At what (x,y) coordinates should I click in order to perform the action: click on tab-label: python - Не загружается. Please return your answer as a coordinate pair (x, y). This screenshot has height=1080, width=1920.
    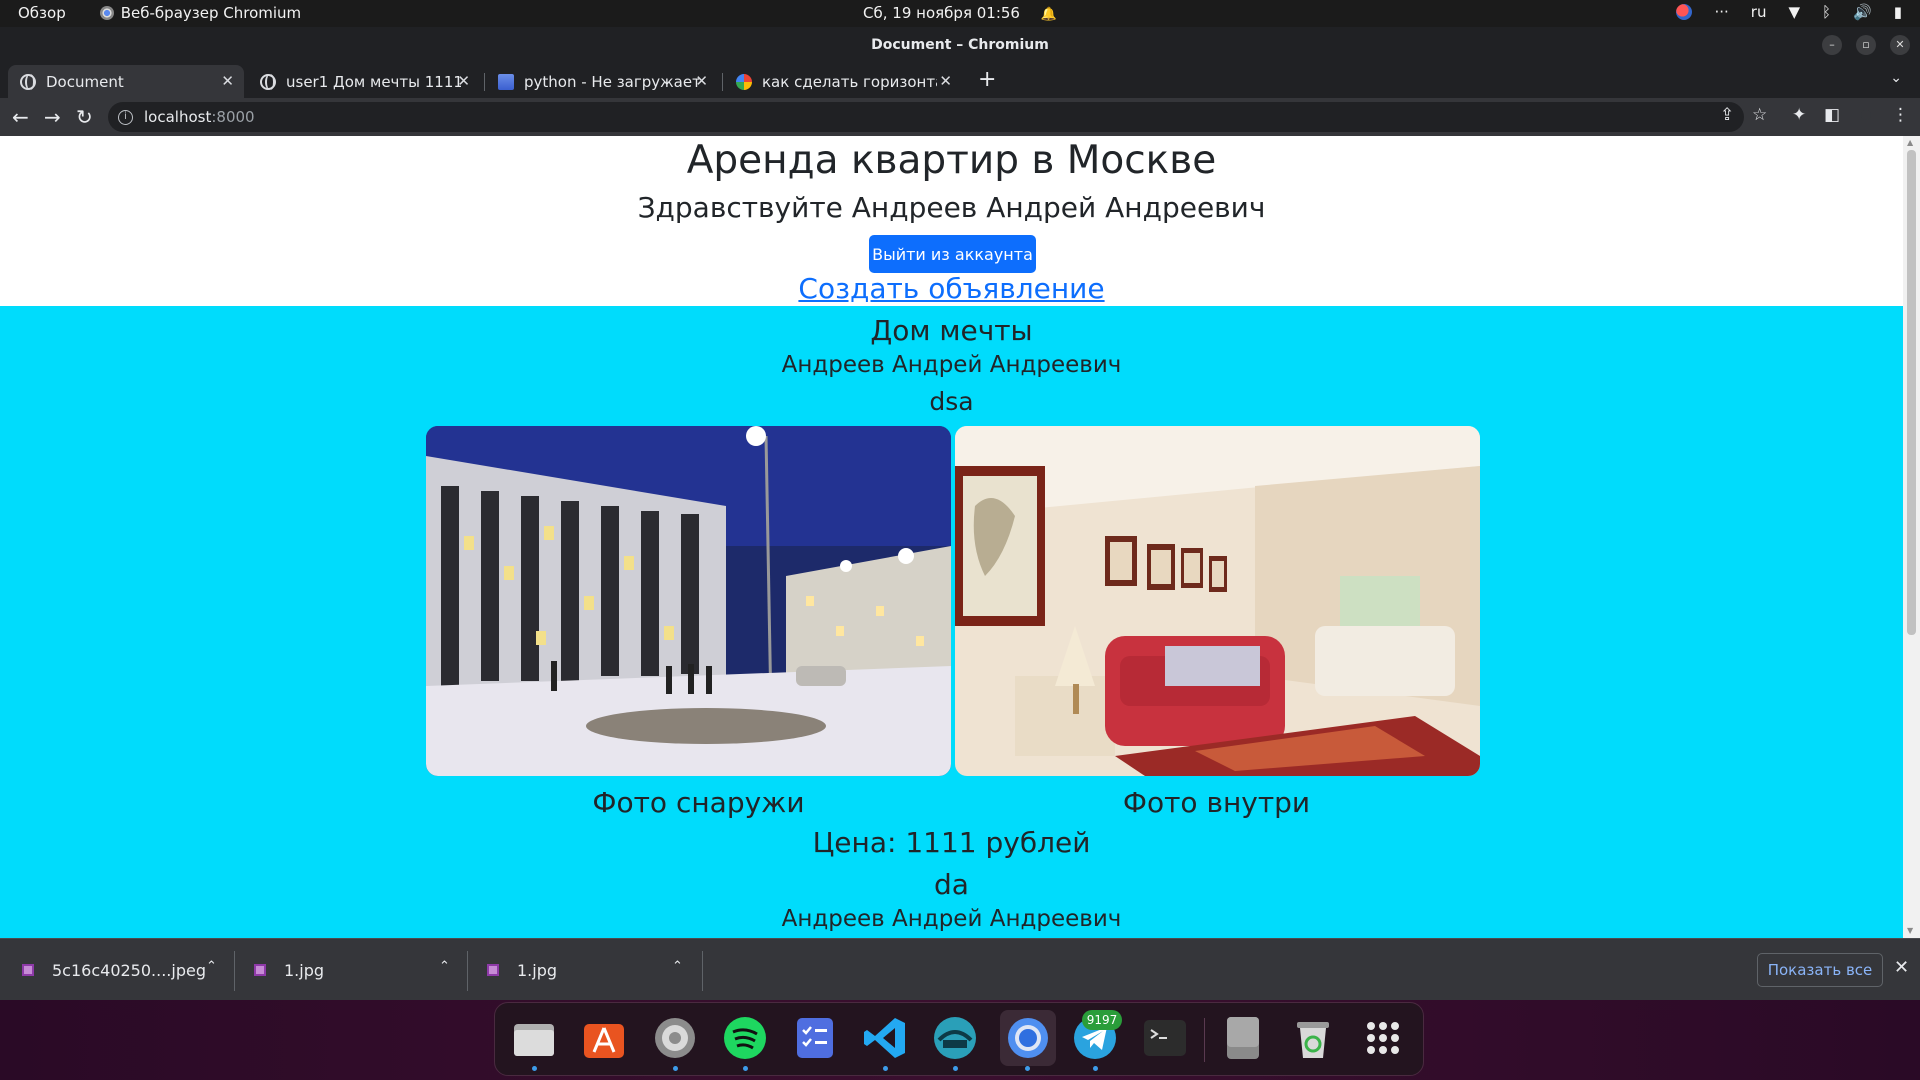
    Looking at the image, I should click on (611, 81).